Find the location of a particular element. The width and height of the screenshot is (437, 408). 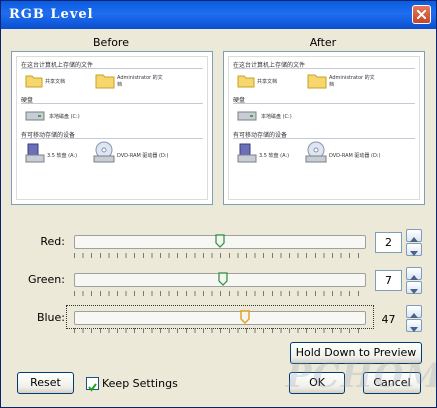

blue-value: 47 is located at coordinates (388, 319).